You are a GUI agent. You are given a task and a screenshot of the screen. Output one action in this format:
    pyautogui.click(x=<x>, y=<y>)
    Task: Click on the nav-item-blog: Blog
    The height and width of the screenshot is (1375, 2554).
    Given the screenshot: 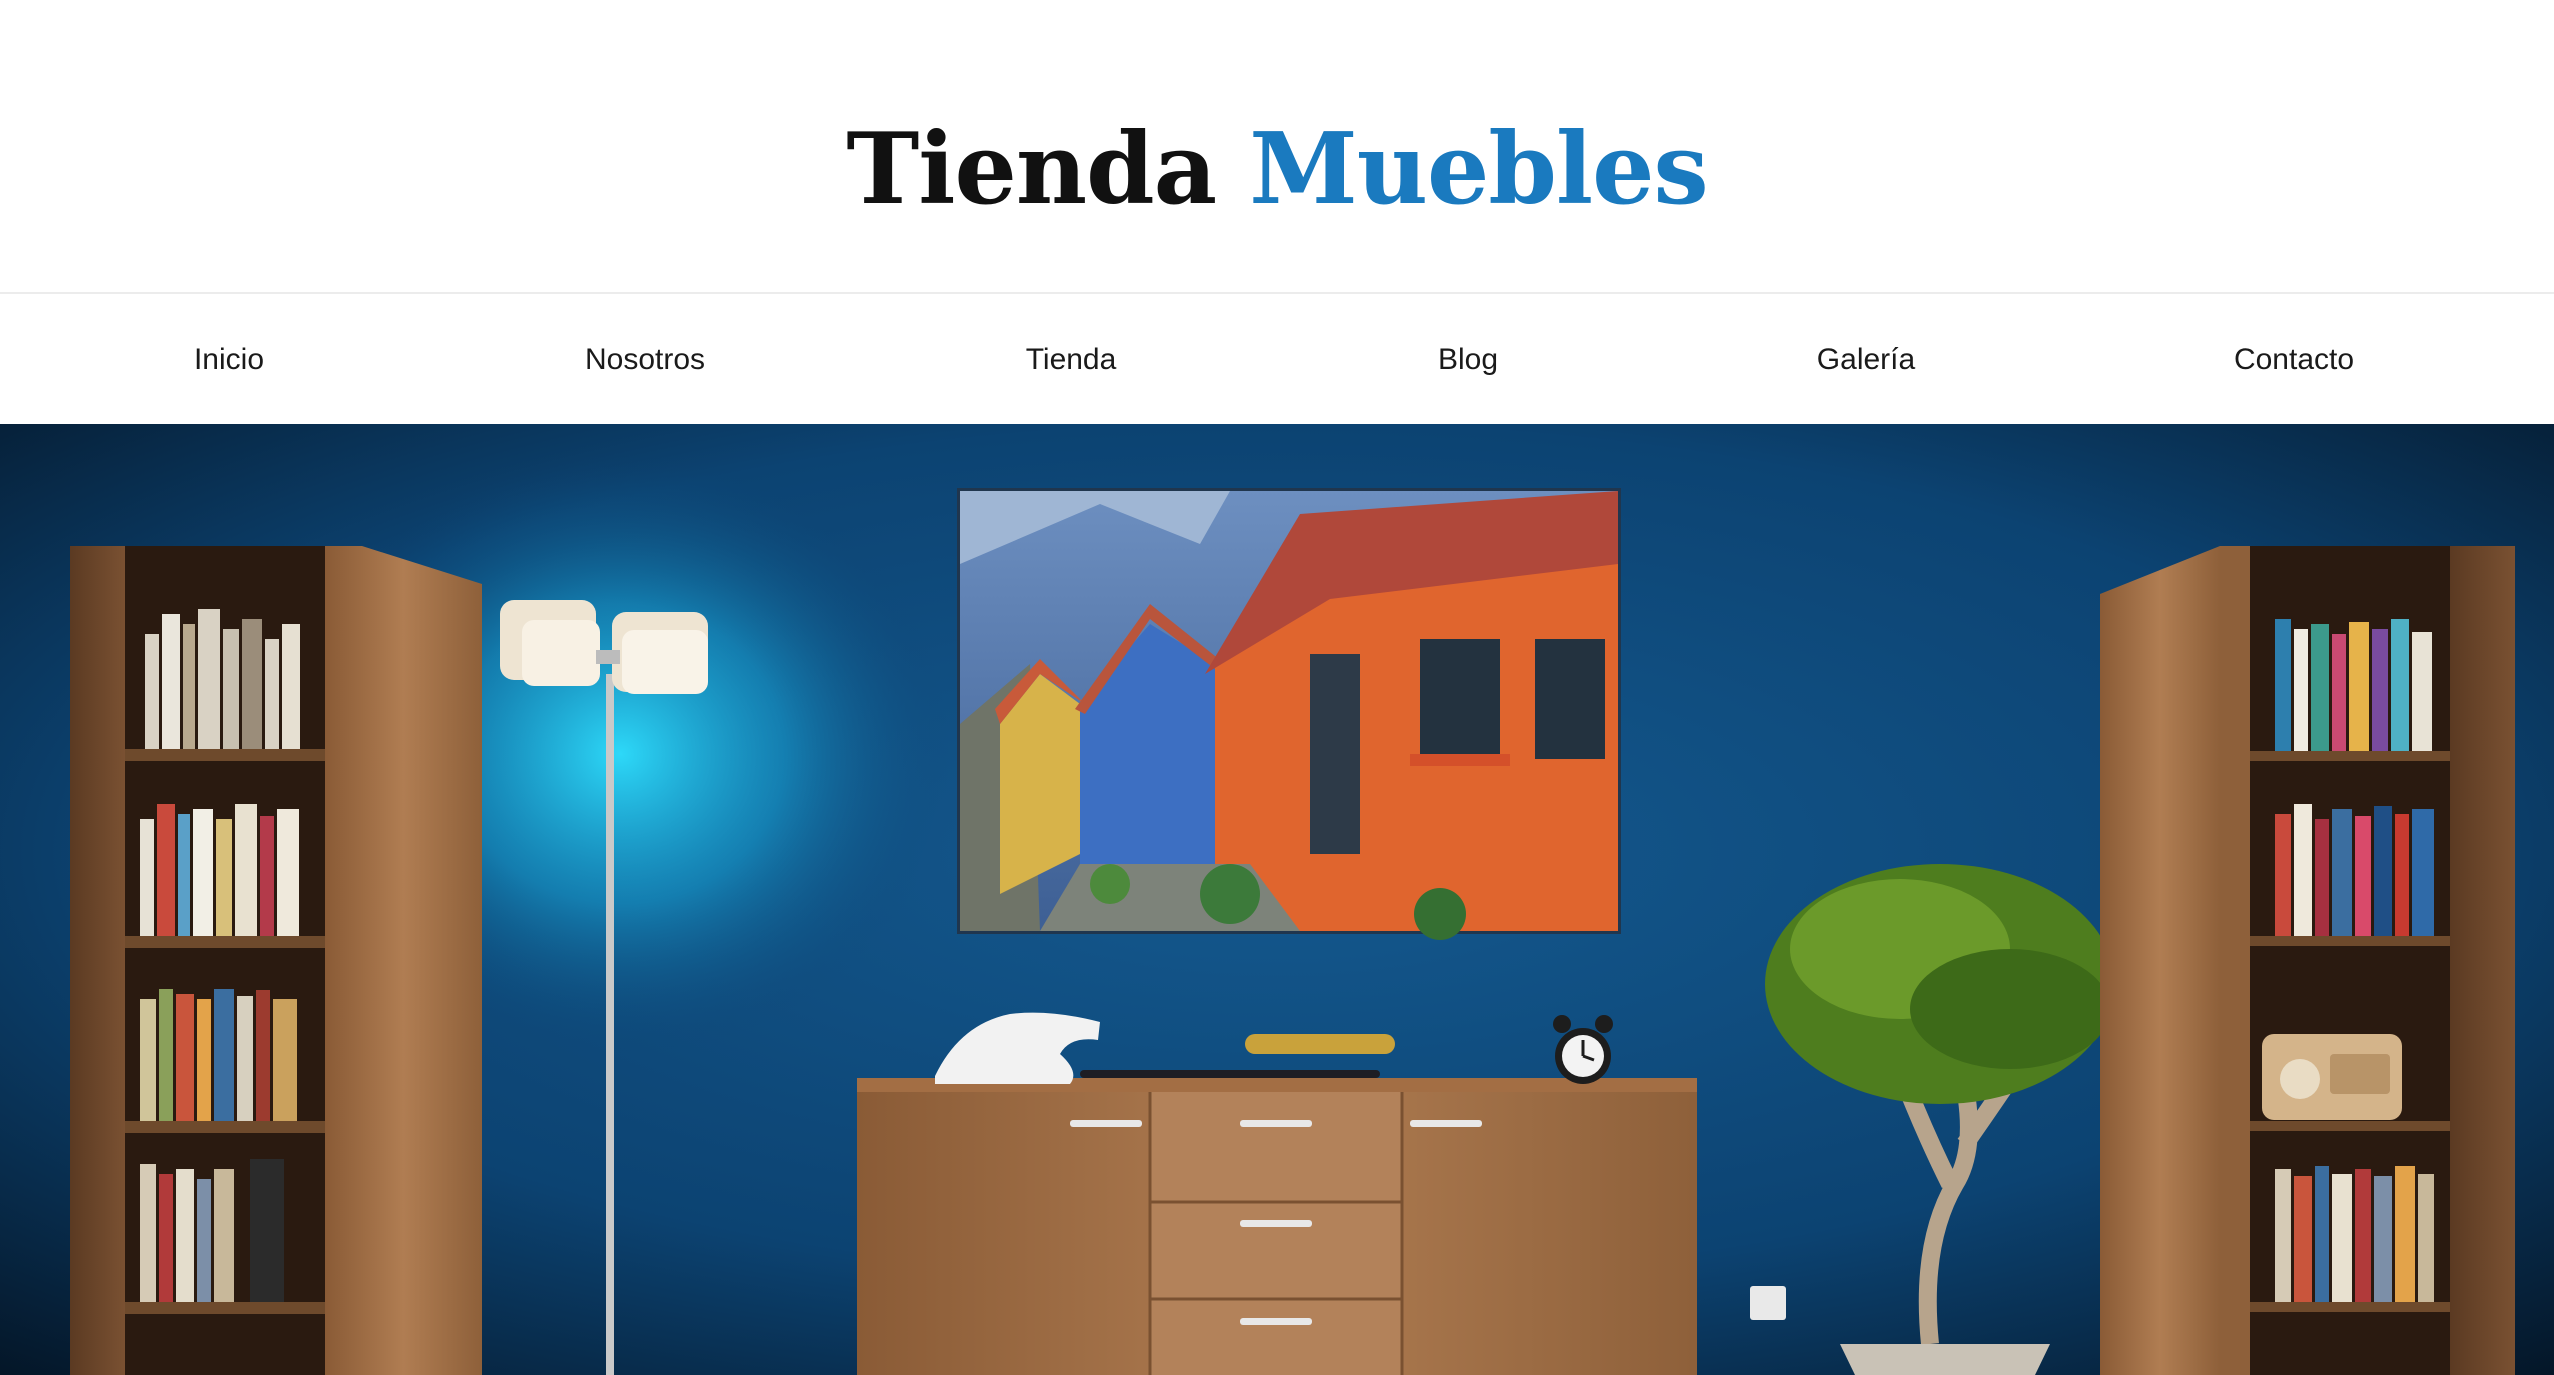 What is the action you would take?
    pyautogui.click(x=1468, y=359)
    